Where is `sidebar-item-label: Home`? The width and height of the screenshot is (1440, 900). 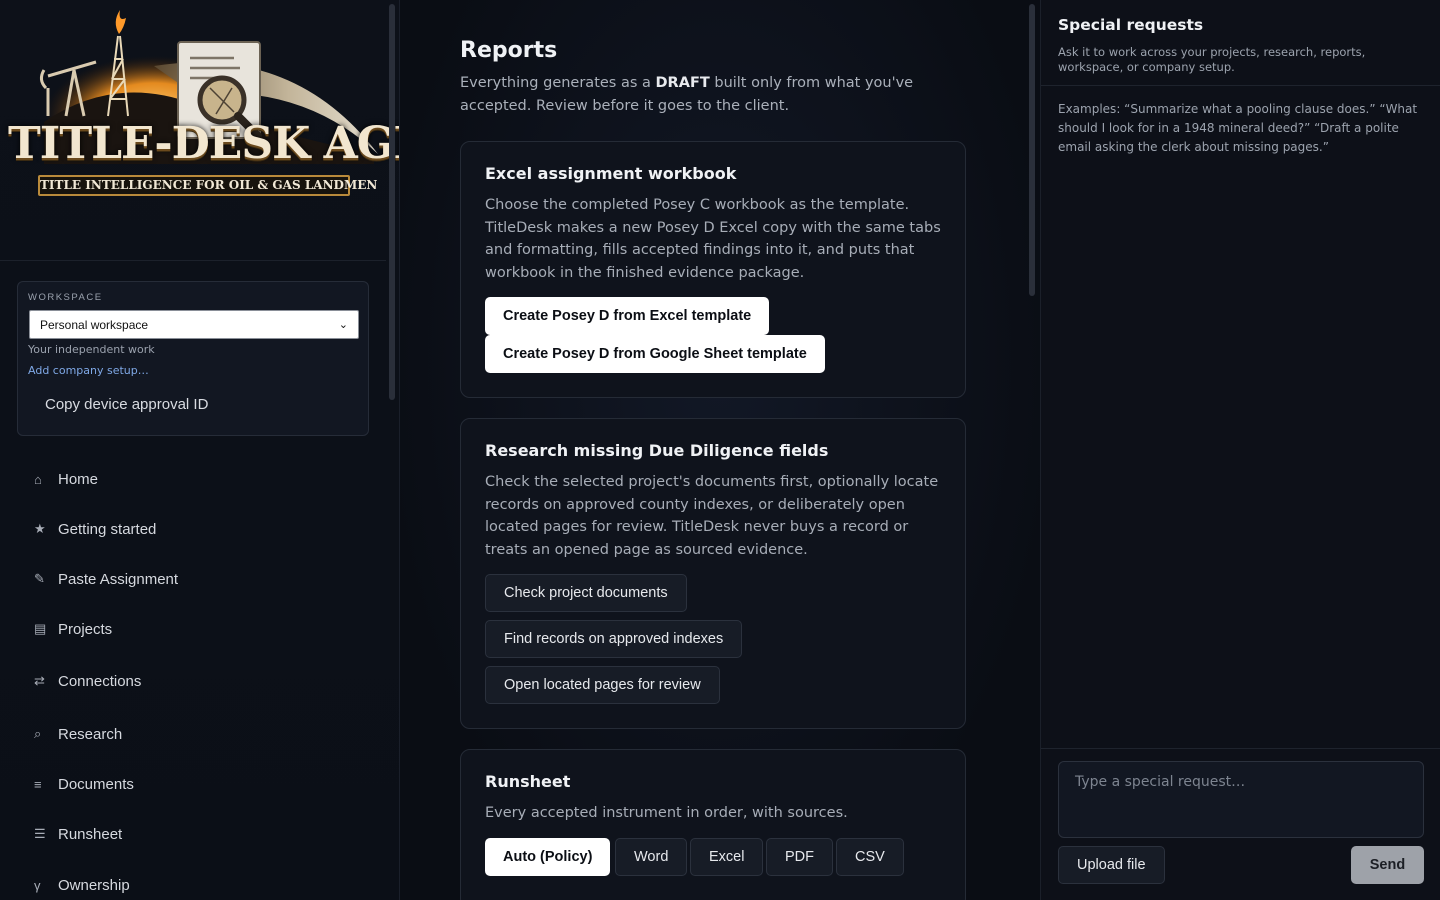
sidebar-item-label: Home is located at coordinates (78, 479).